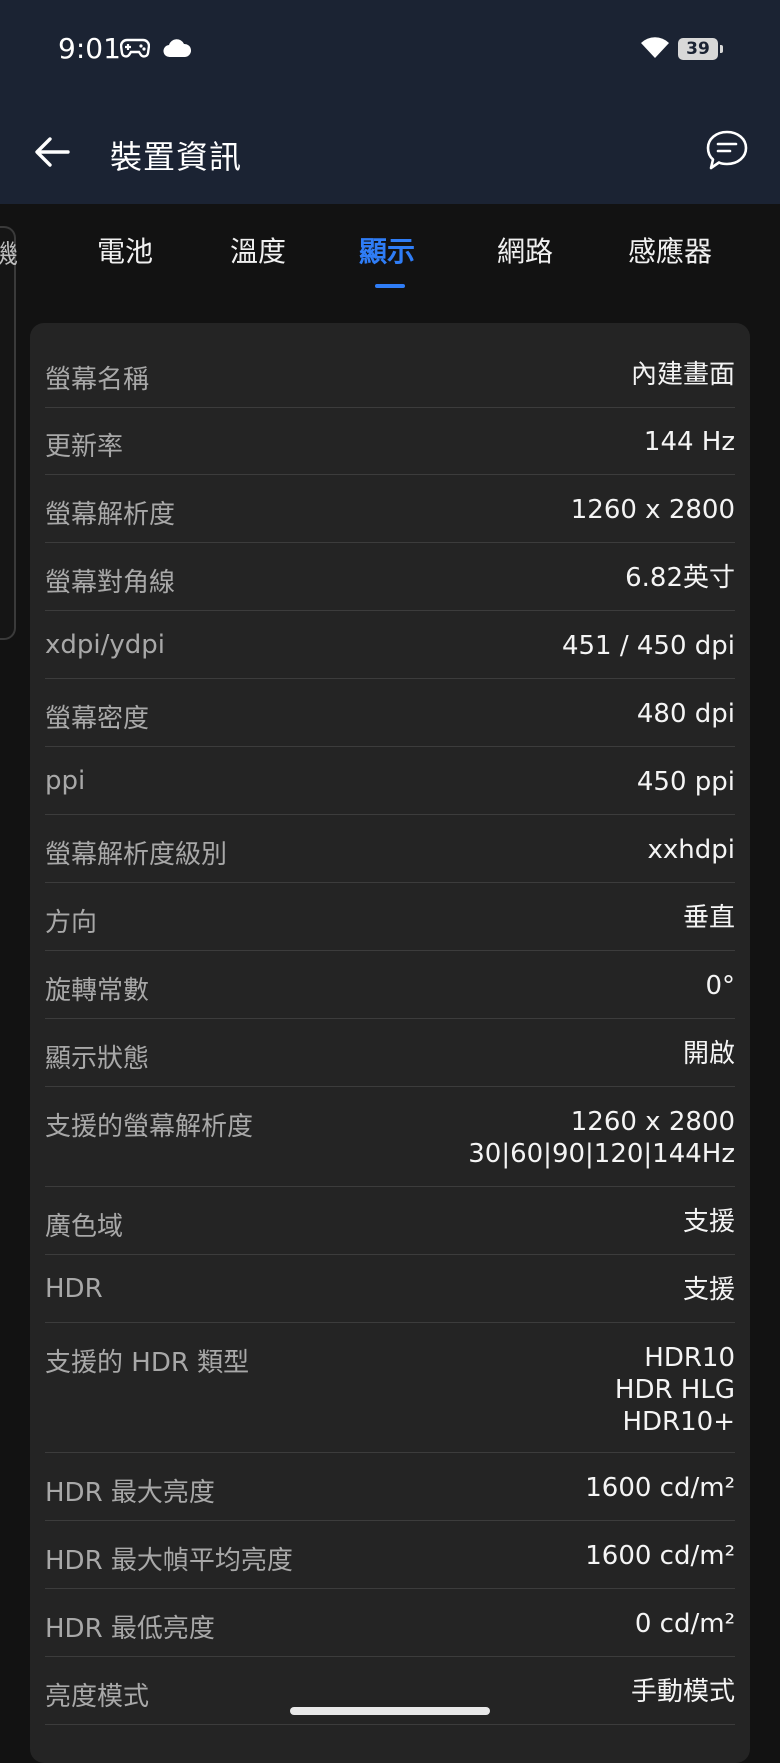 This screenshot has height=1763, width=780. I want to click on info-value: 6.82英寸, so click(680, 578).